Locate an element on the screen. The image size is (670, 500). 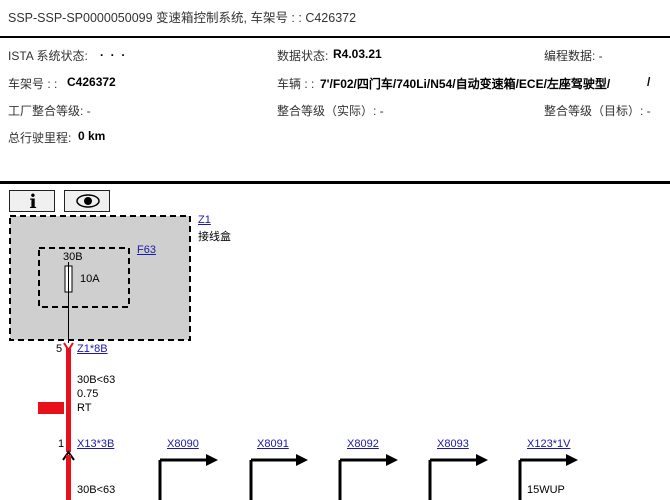
wire2-signal: 30B<63 is located at coordinates (96, 490).